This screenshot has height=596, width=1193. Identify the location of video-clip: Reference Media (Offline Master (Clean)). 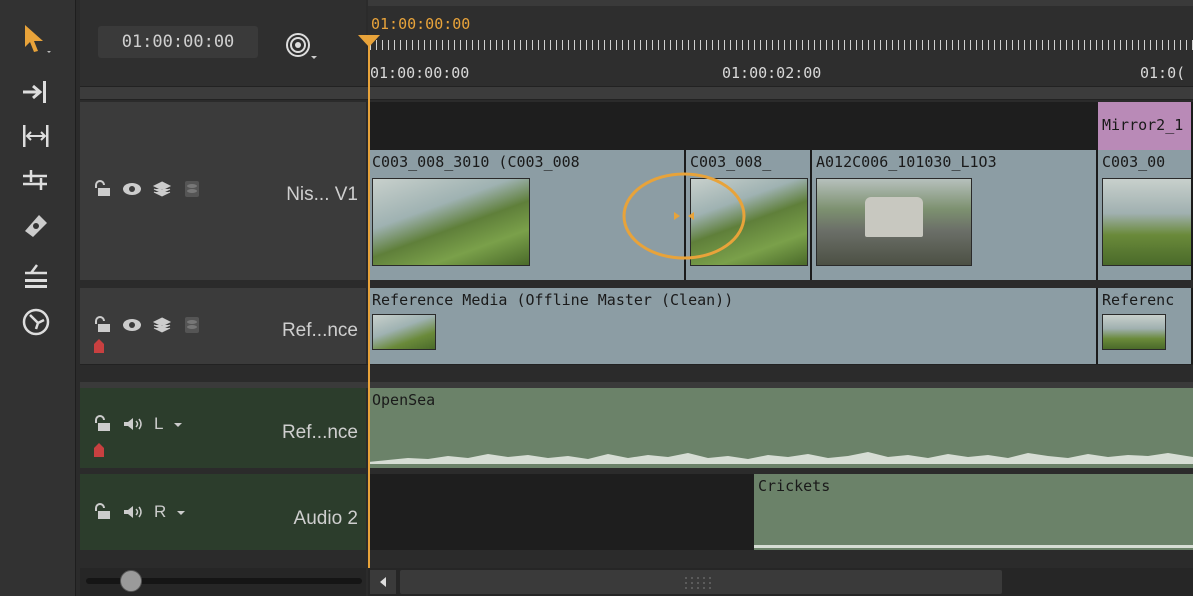
(733, 326).